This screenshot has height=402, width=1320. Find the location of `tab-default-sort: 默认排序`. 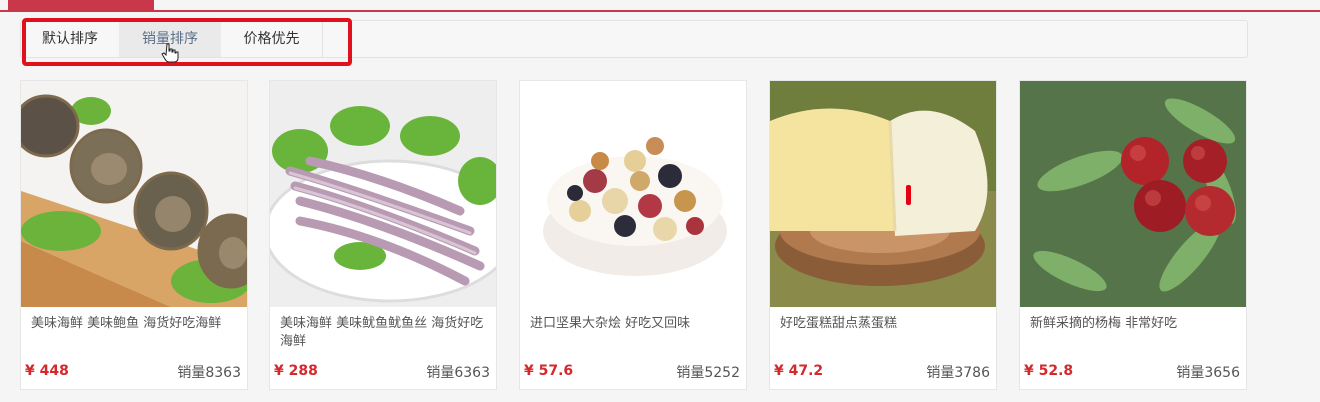

tab-default-sort: 默认排序 is located at coordinates (70, 39).